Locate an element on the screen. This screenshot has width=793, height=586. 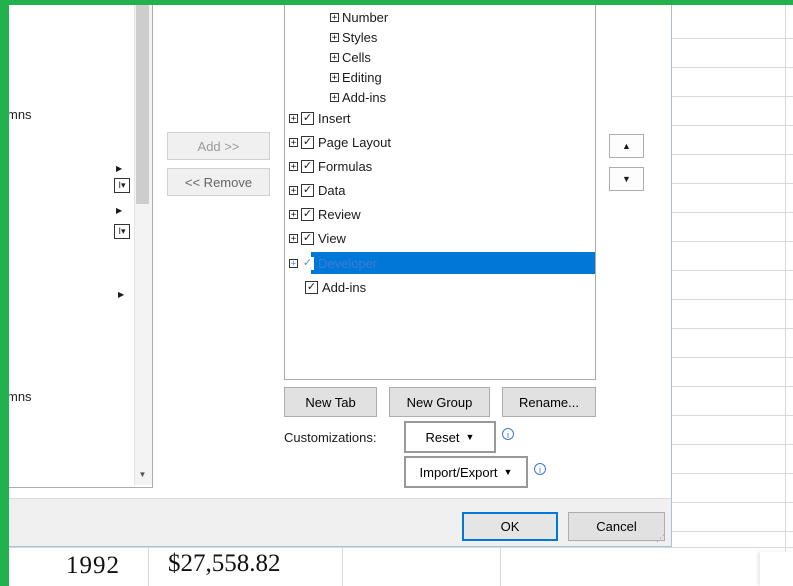
tree-subgroup: + Cells is located at coordinates (350, 57).